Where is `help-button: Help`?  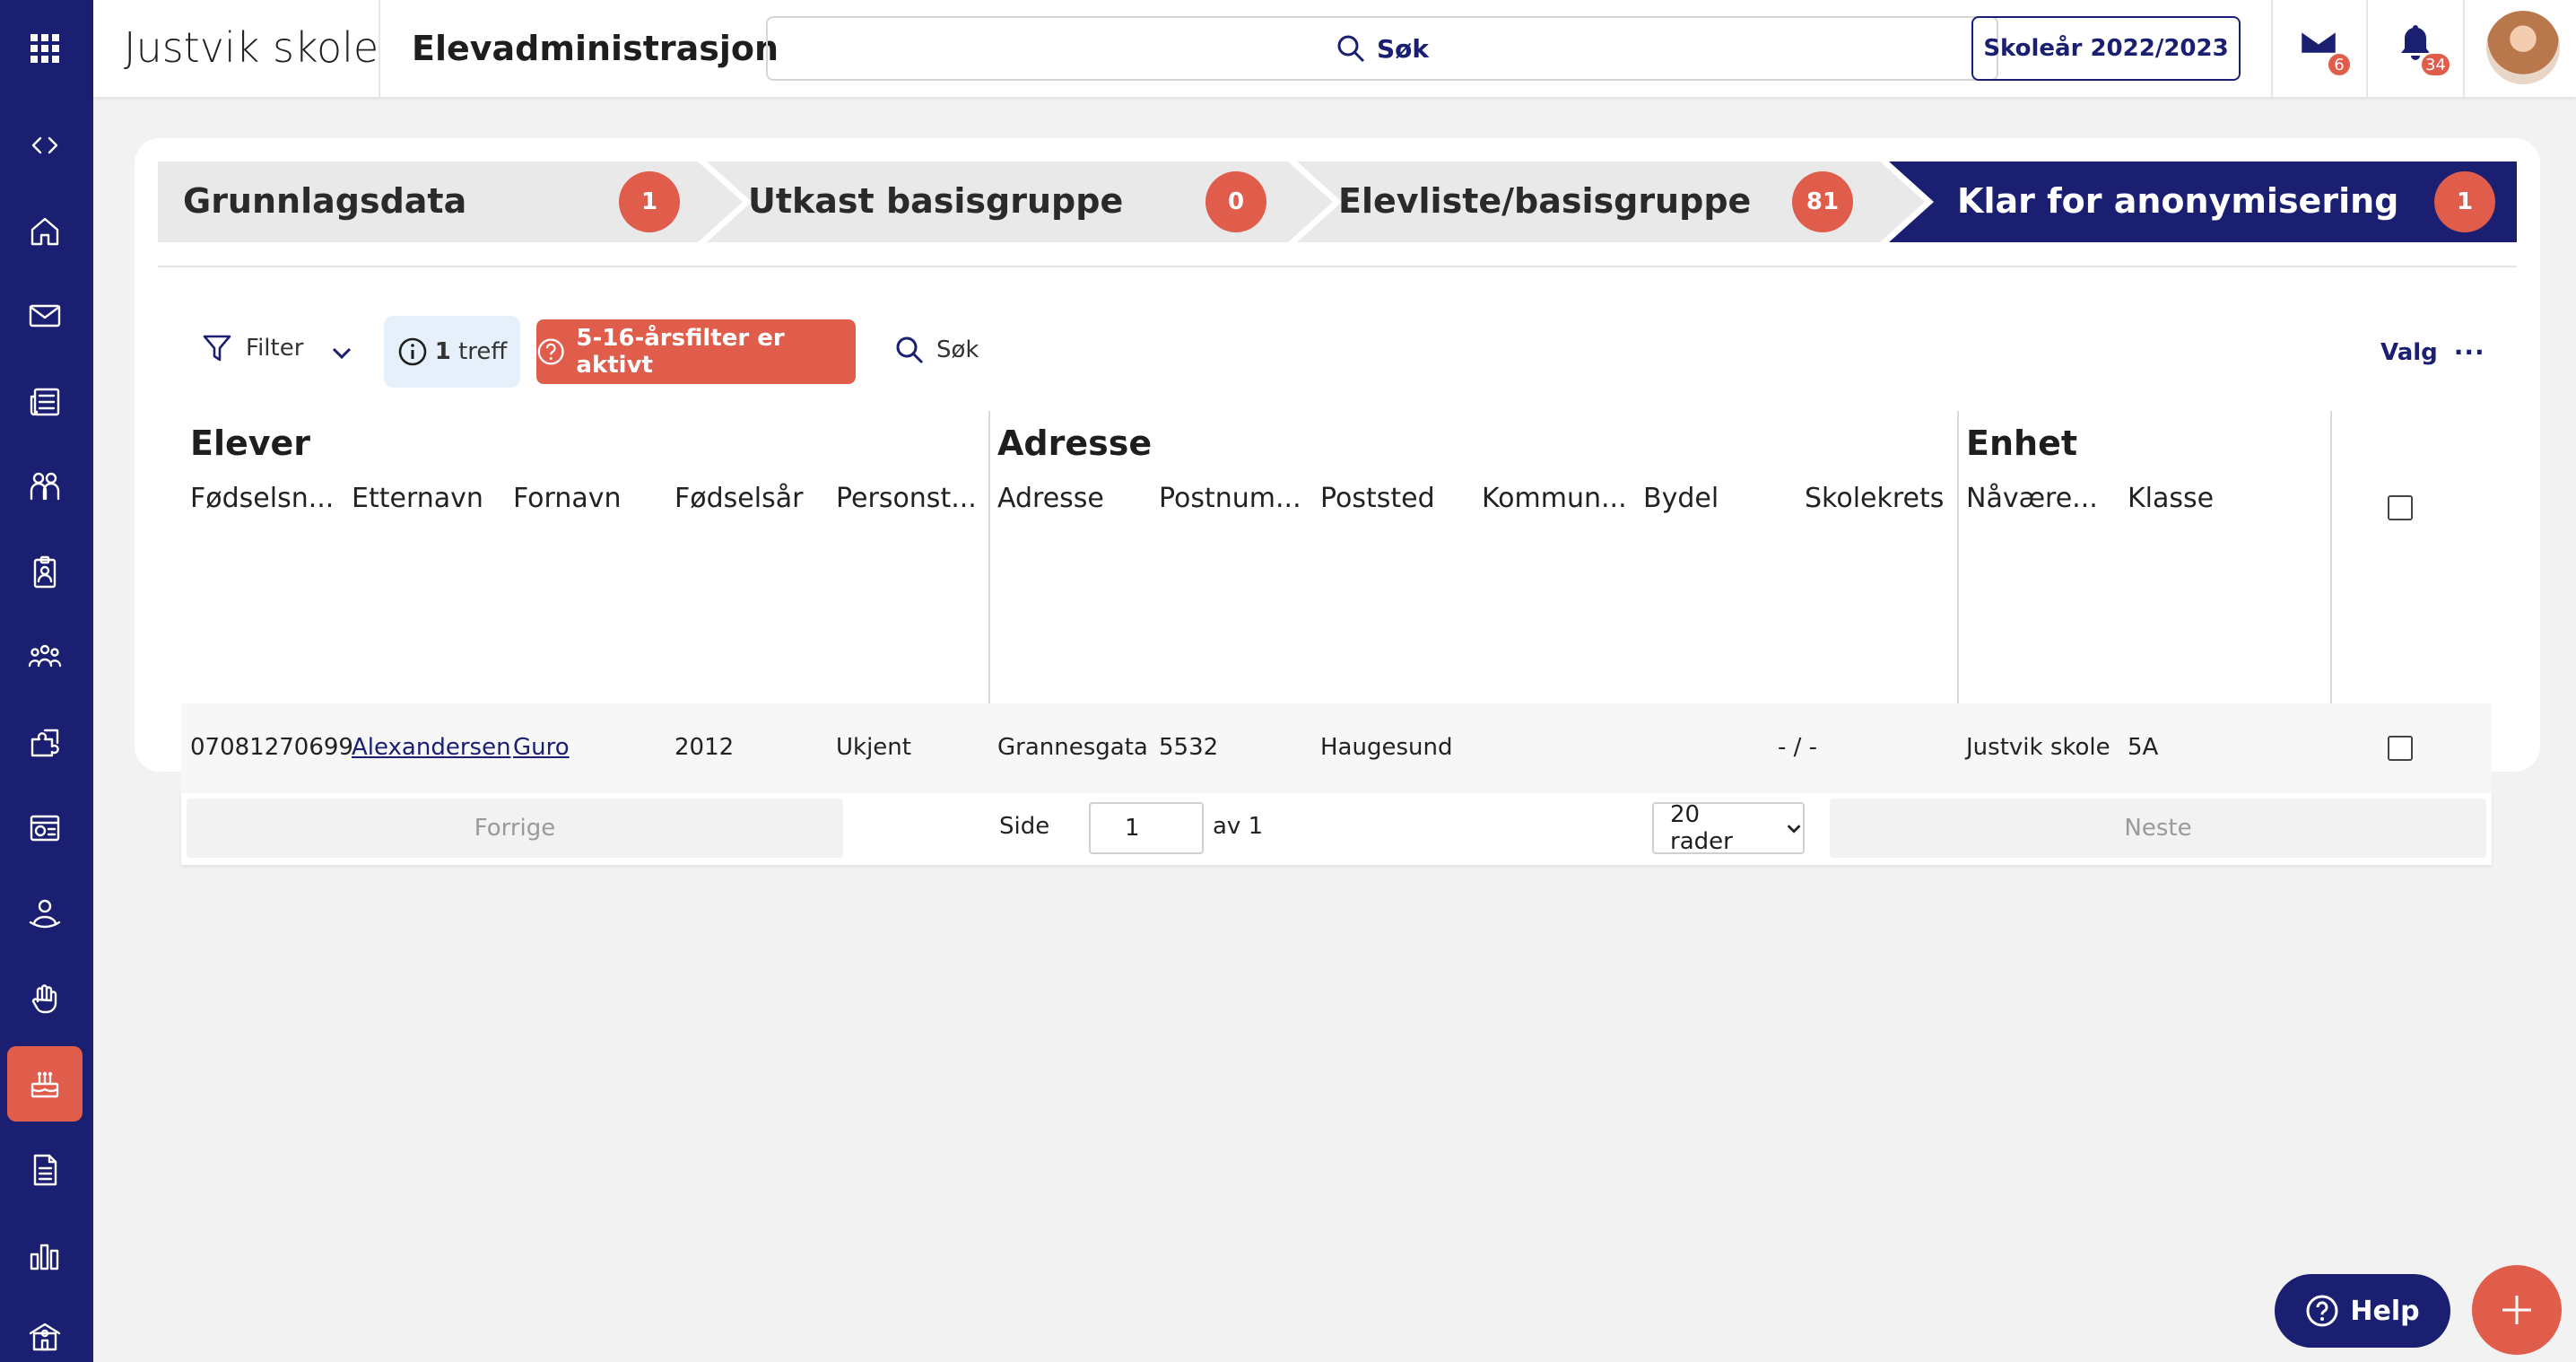
help-button: Help is located at coordinates (2362, 1311).